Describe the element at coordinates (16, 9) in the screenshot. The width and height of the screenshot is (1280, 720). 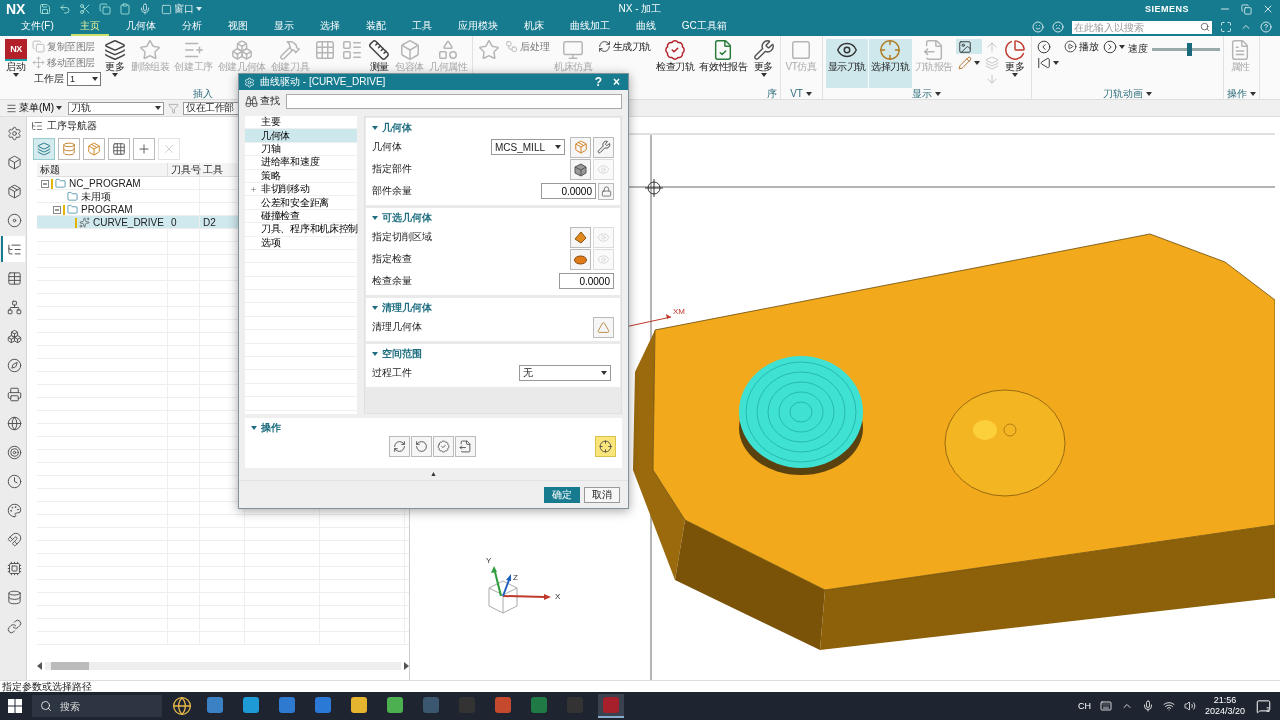
I see `app-logo: NX` at that location.